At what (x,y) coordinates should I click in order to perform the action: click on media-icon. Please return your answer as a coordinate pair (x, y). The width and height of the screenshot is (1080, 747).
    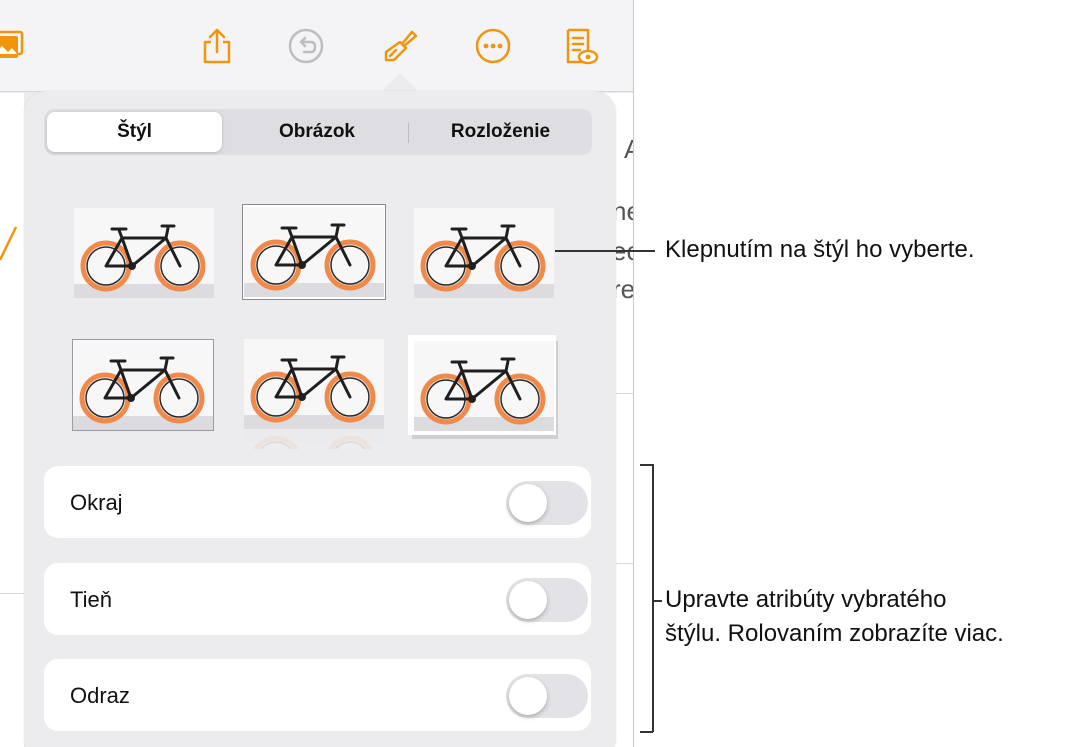
    Looking at the image, I should click on (13, 46).